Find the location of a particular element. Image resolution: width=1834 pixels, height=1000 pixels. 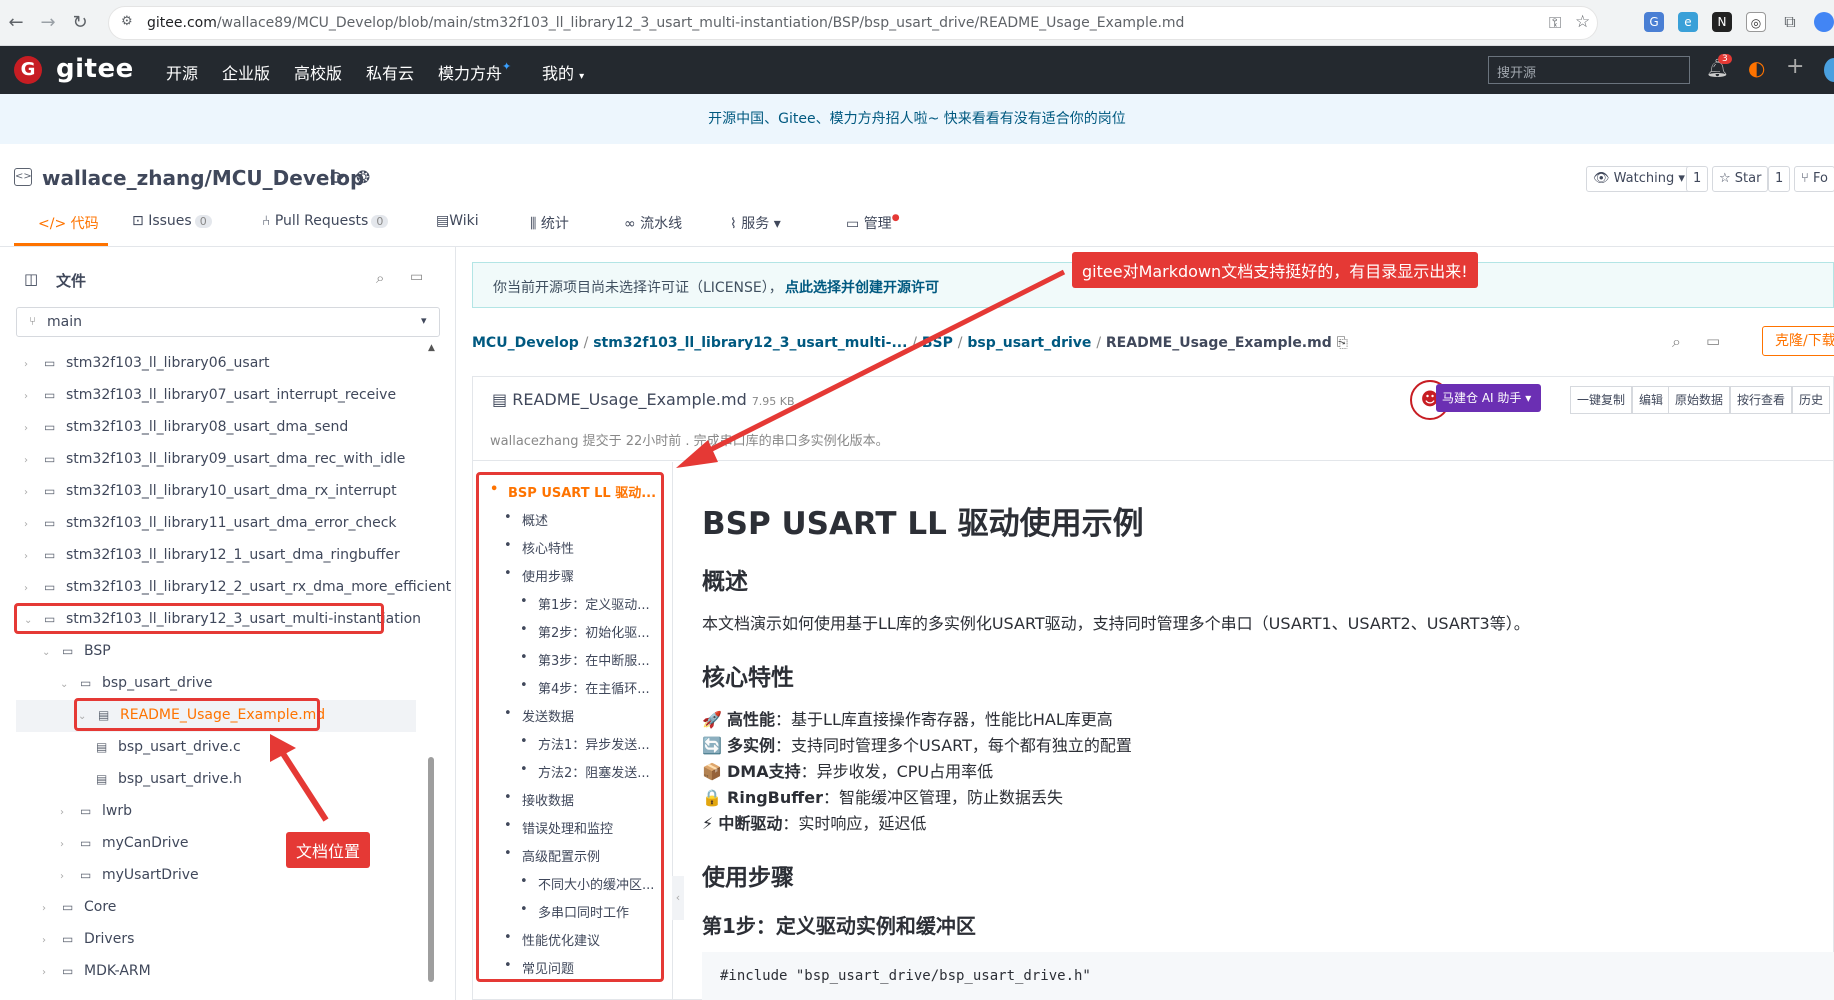

edge-extension-icon: e is located at coordinates (1688, 22).